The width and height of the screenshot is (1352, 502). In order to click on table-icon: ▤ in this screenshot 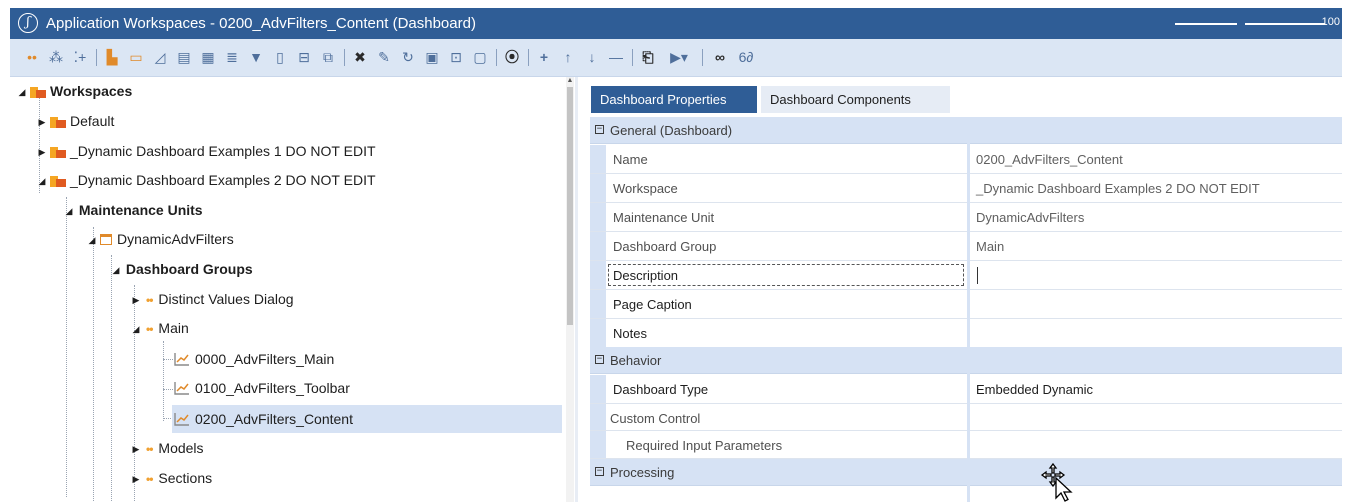, I will do `click(184, 57)`.